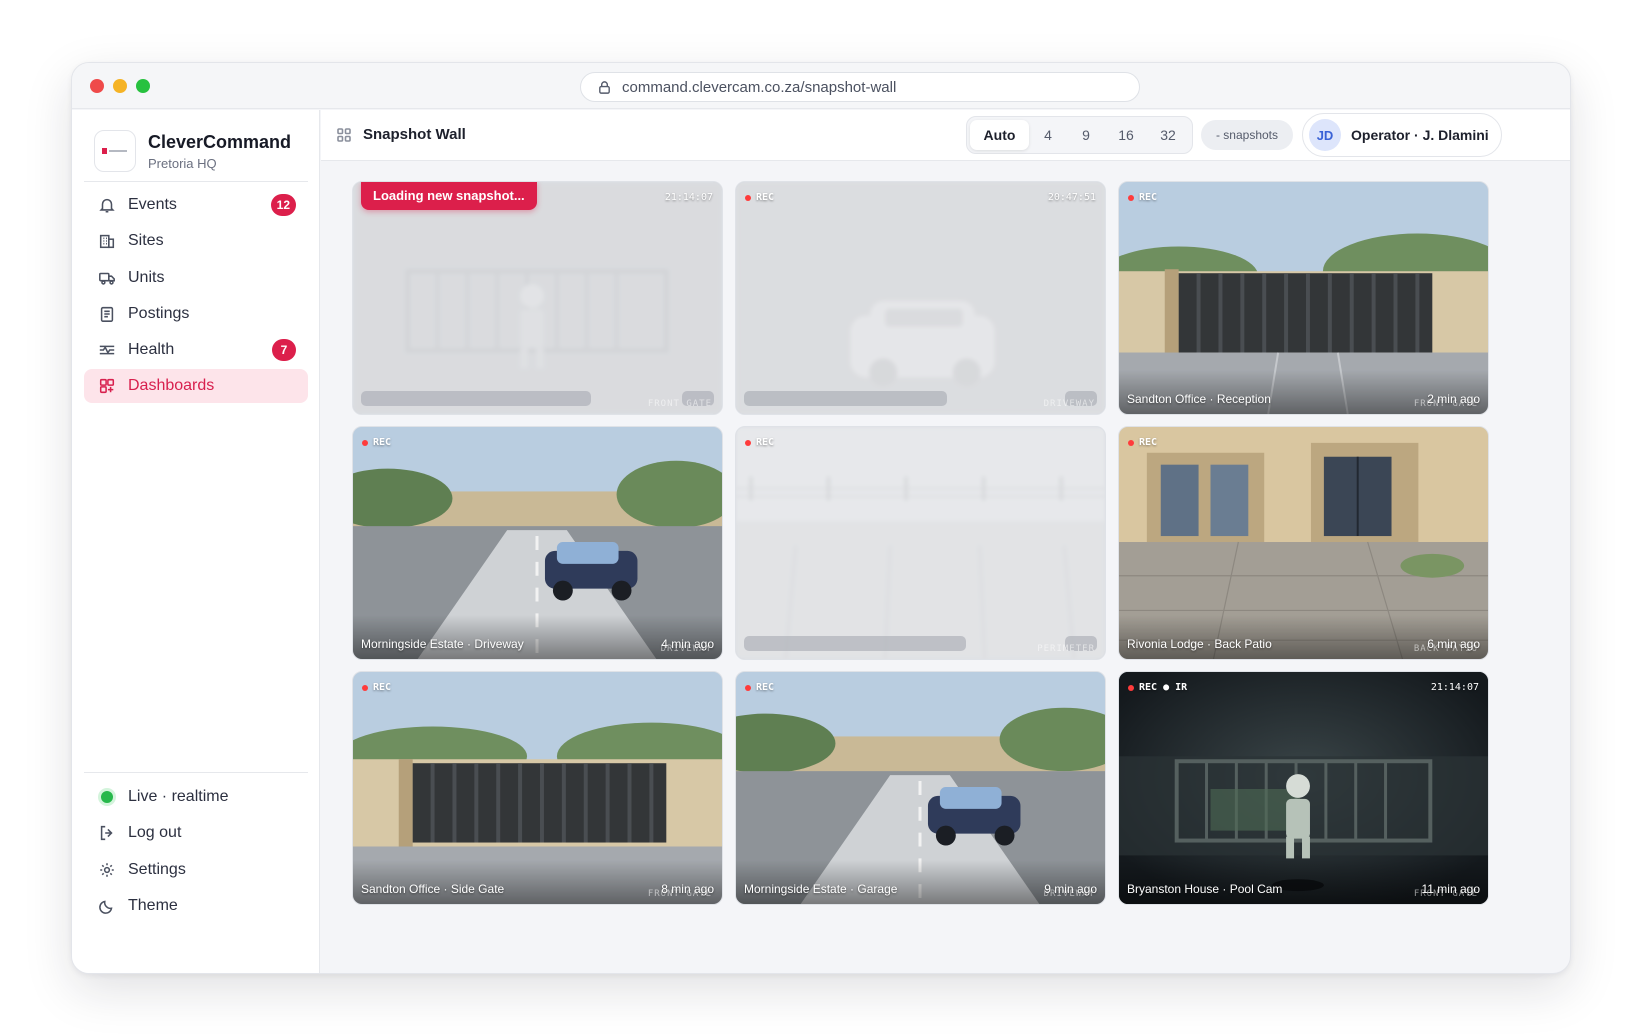 The height and width of the screenshot is (1036, 1640). Describe the element at coordinates (196, 278) in the screenshot. I see `sidebar-item-units: Units` at that location.